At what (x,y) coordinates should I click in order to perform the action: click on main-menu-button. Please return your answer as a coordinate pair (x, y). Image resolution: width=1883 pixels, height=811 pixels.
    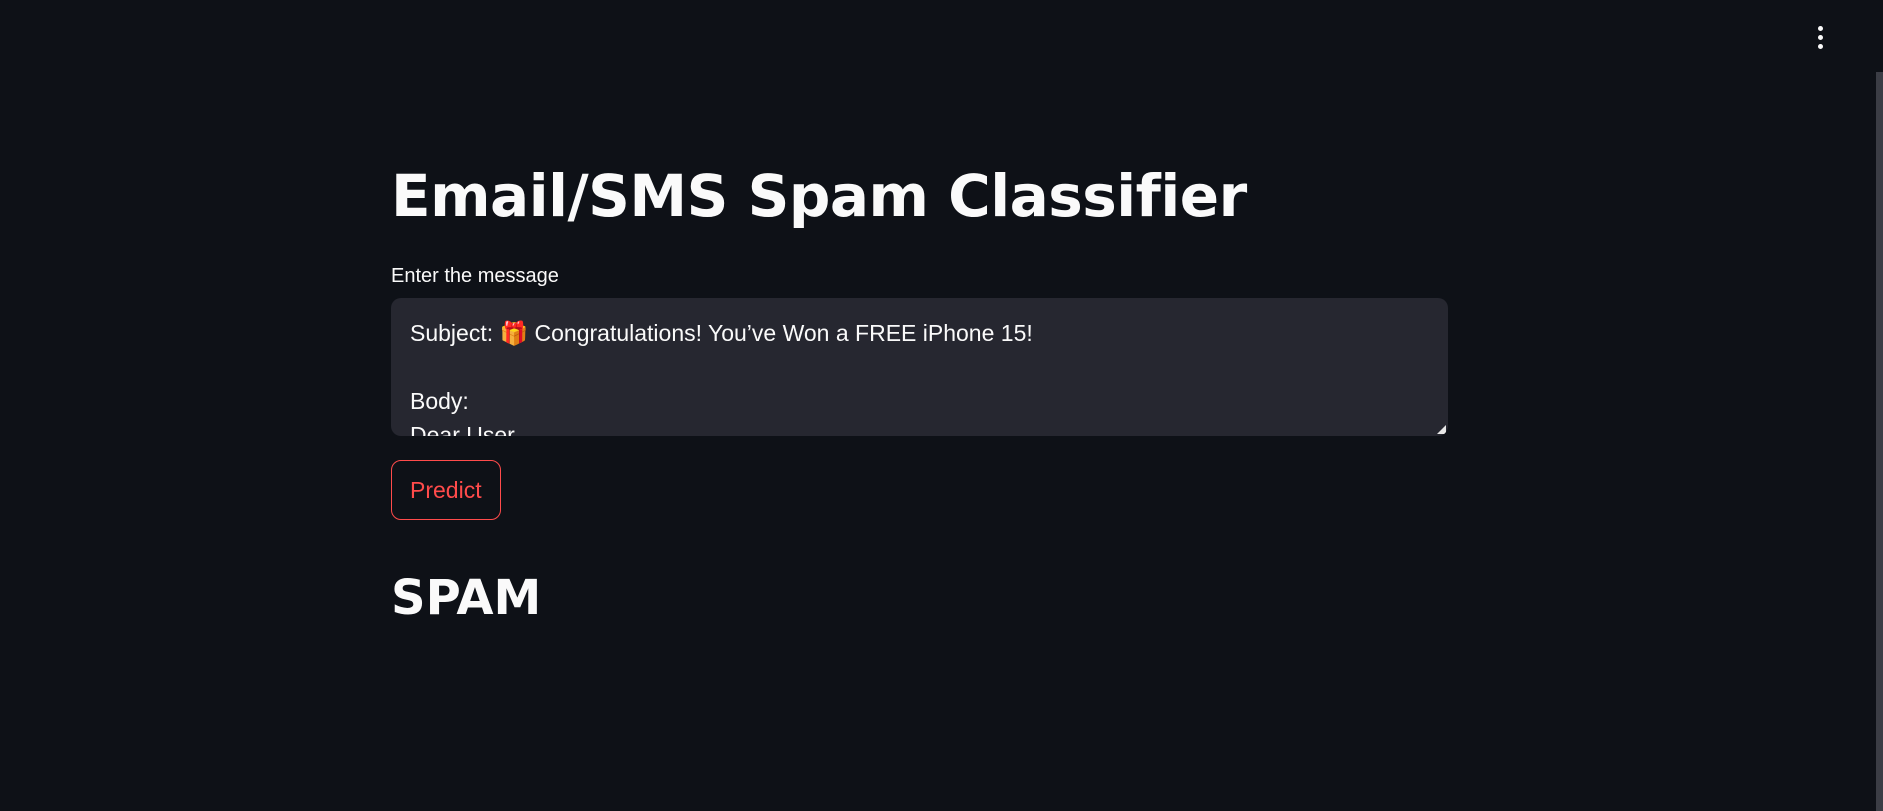
    Looking at the image, I should click on (1820, 37).